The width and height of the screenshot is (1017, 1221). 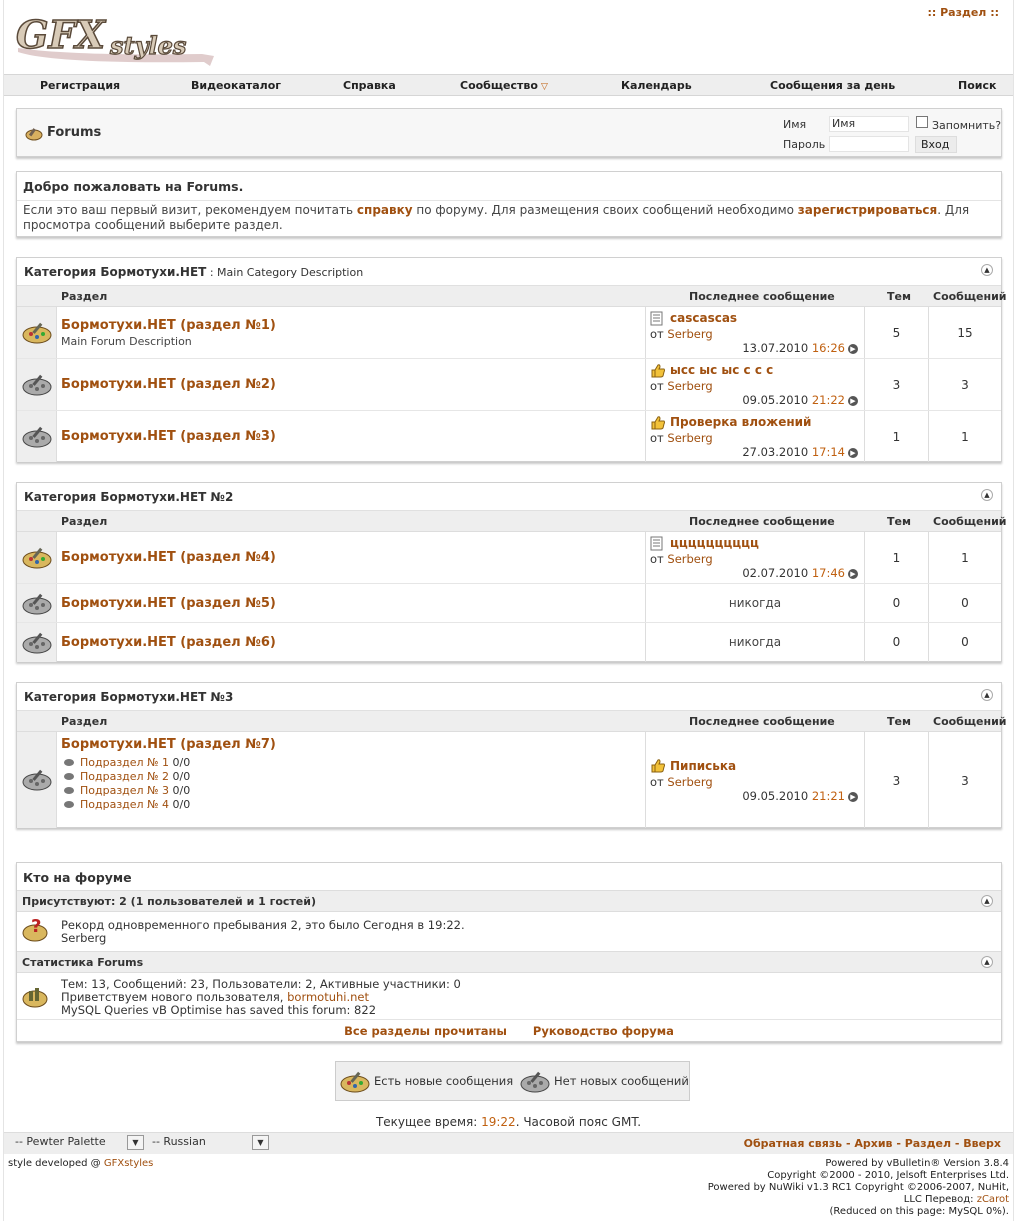 What do you see at coordinates (83, 938) in the screenshot?
I see `online-user-link: Serberg` at bounding box center [83, 938].